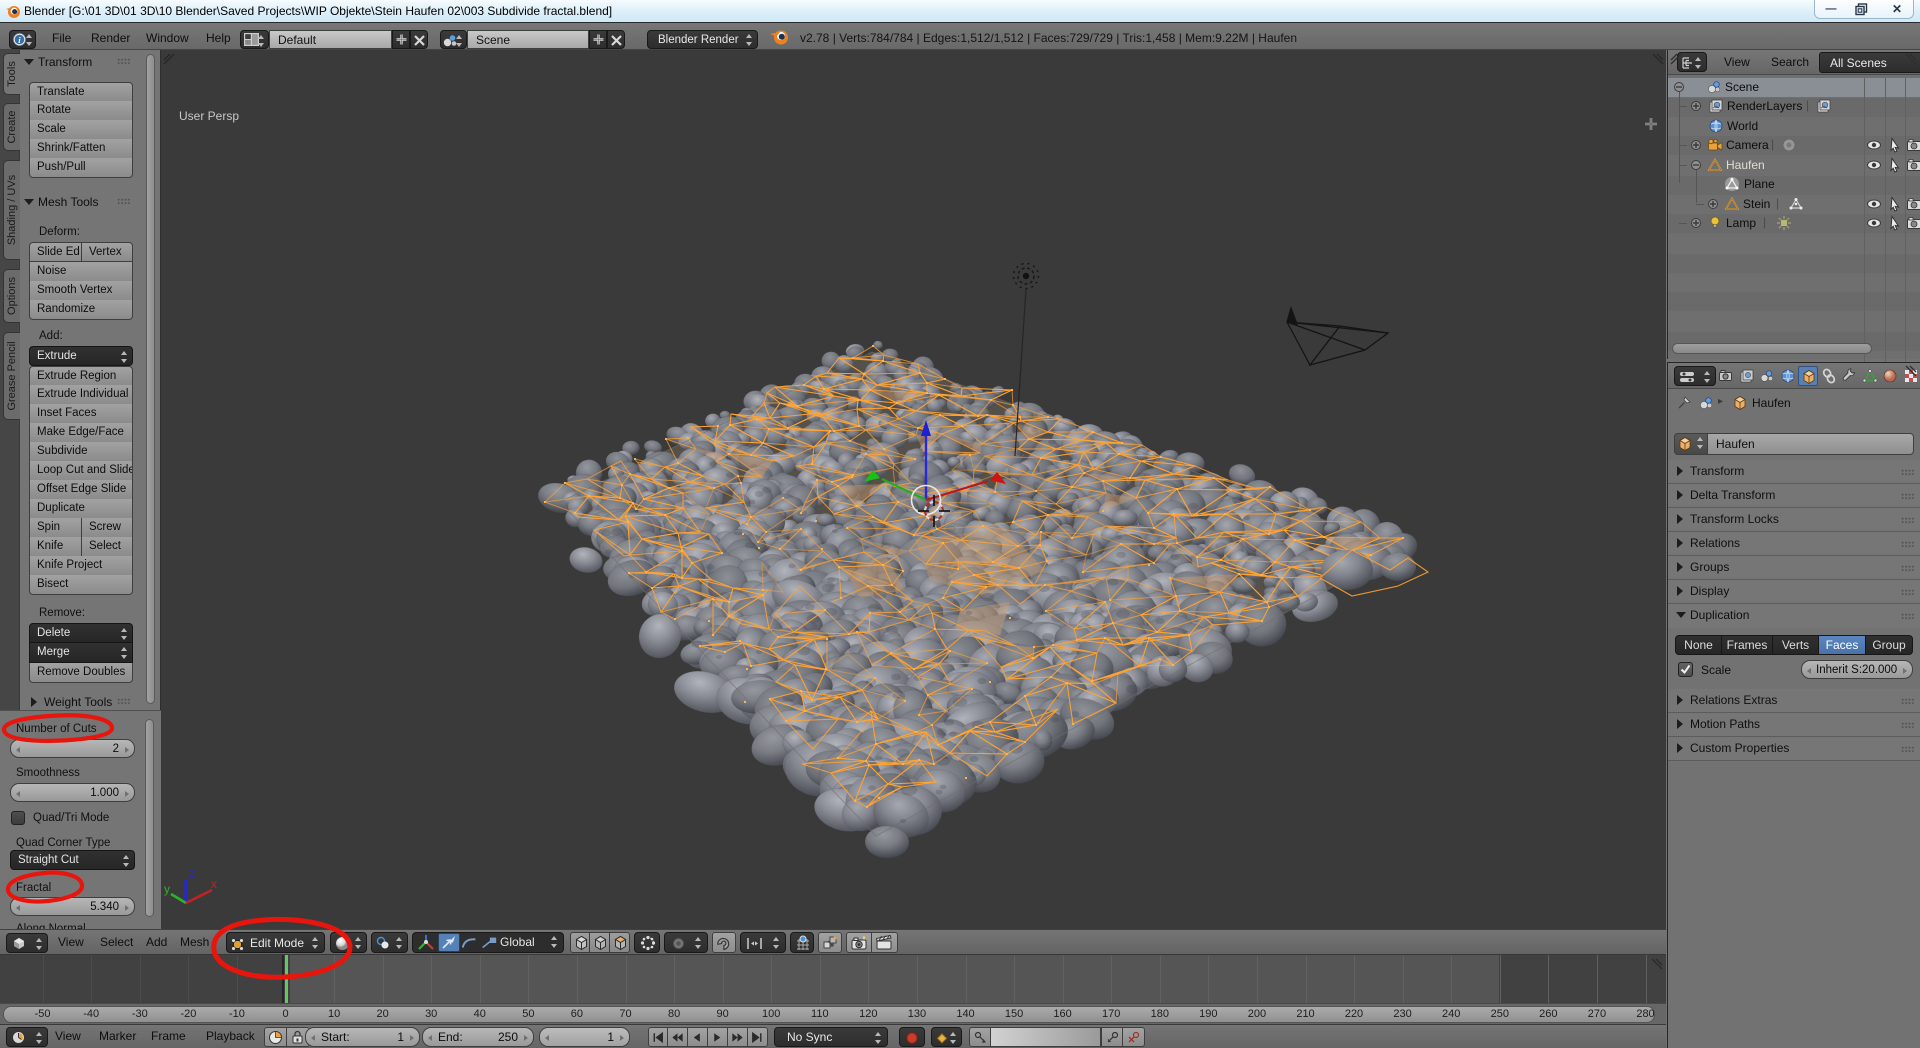 This screenshot has width=1920, height=1048. What do you see at coordinates (214, 884) in the screenshot?
I see `svg-text: x` at bounding box center [214, 884].